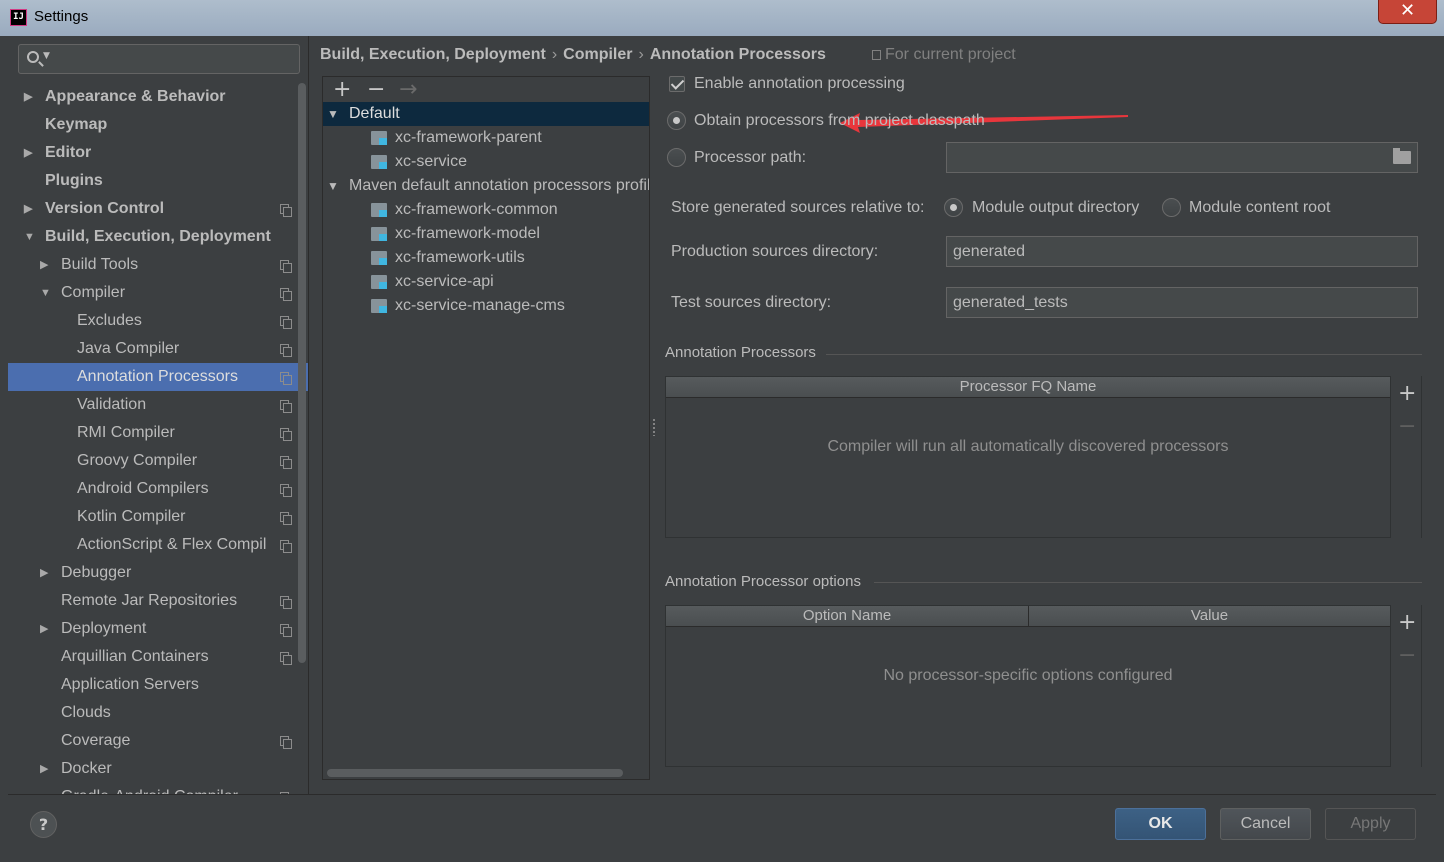  What do you see at coordinates (159, 59) in the screenshot?
I see `settings-search-input: ▼` at bounding box center [159, 59].